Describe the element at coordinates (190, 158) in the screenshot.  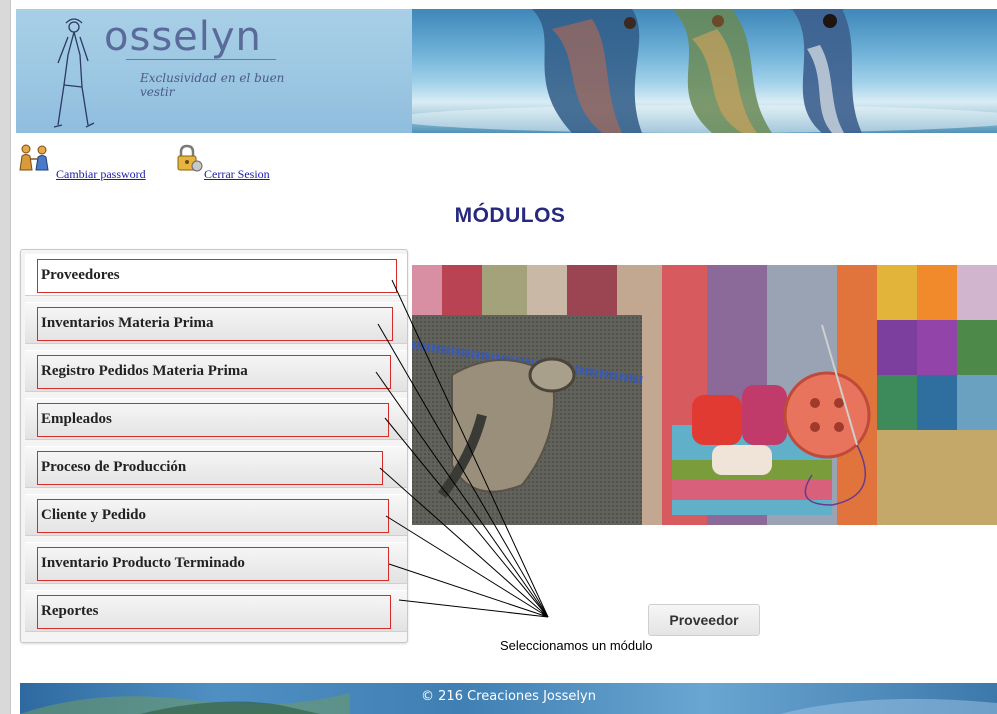
I see `lock-icon` at that location.